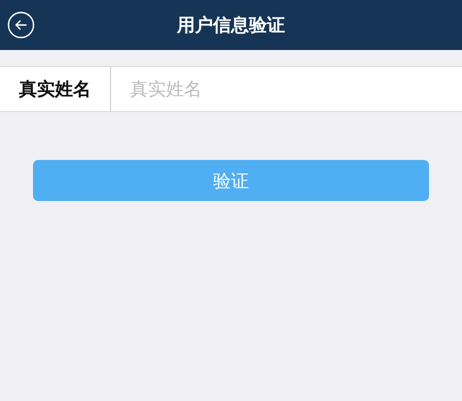 This screenshot has height=401, width=462. I want to click on field-label: 真实姓名, so click(55, 89).